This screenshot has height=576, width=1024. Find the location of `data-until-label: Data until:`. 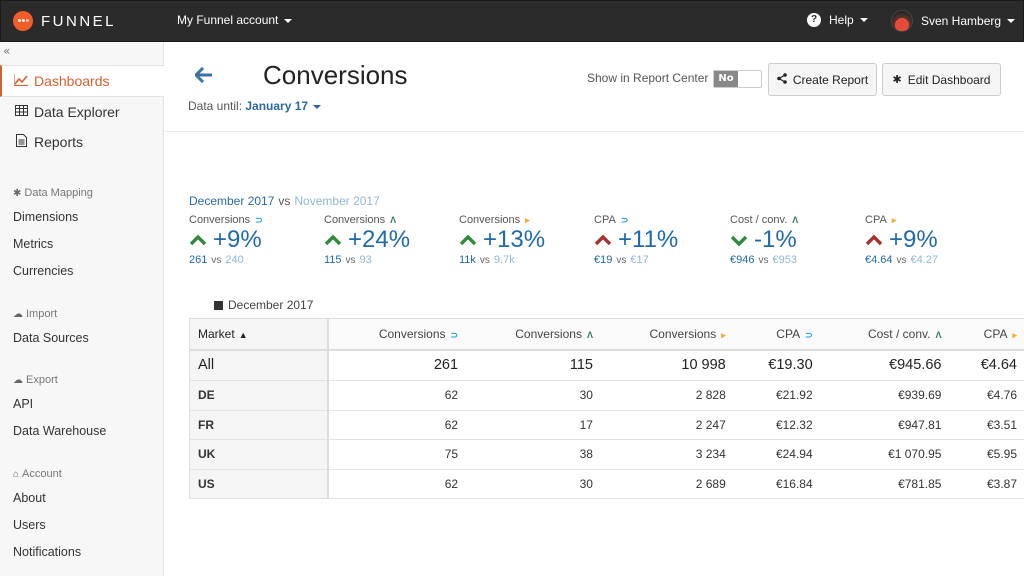

data-until-label: Data until: is located at coordinates (215, 106).